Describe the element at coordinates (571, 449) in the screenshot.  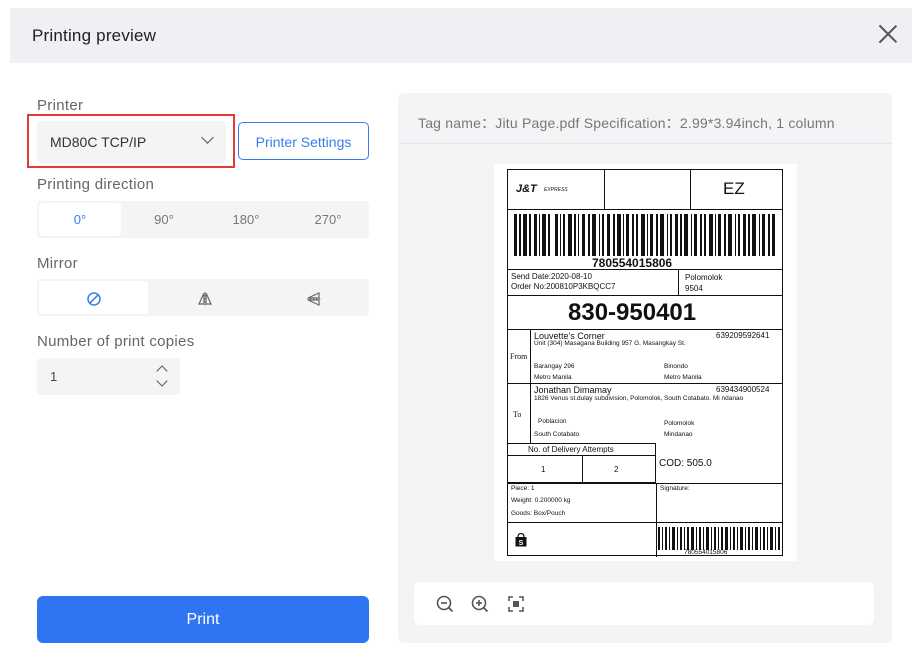
I see `attempts-label: No. of Delivery Attempts` at that location.